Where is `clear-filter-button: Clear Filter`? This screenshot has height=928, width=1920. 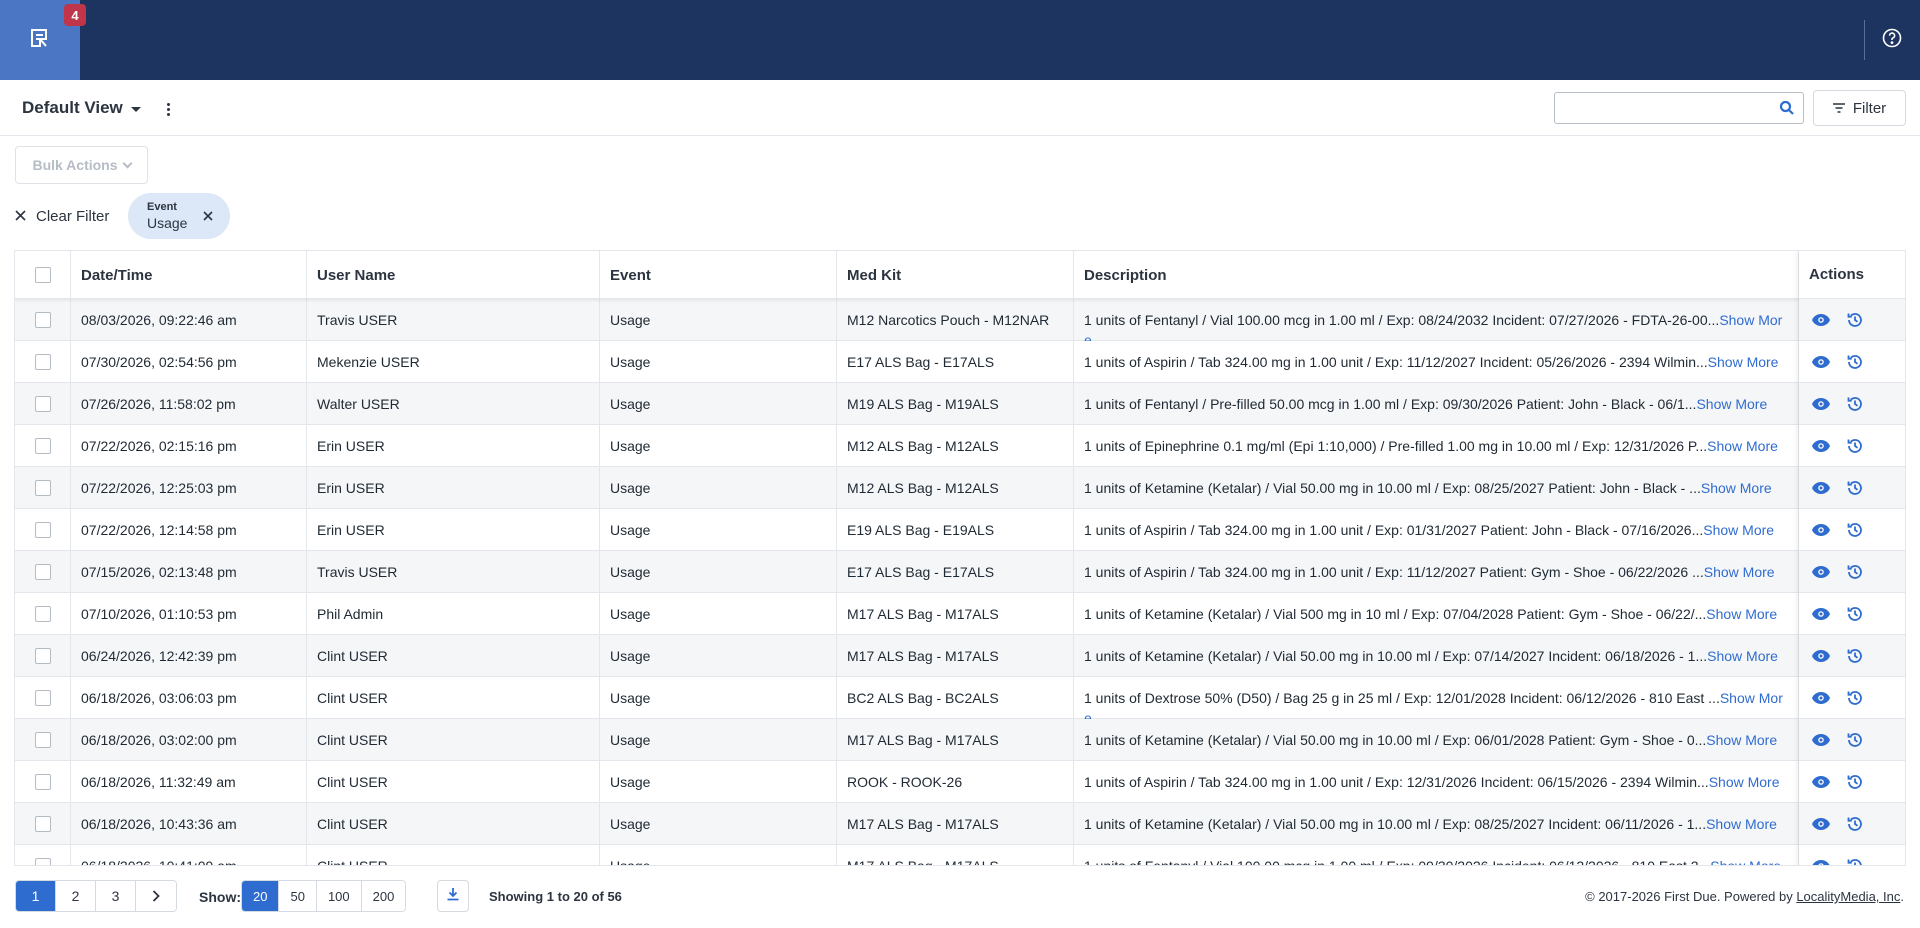
clear-filter-button: Clear Filter is located at coordinates (62, 216).